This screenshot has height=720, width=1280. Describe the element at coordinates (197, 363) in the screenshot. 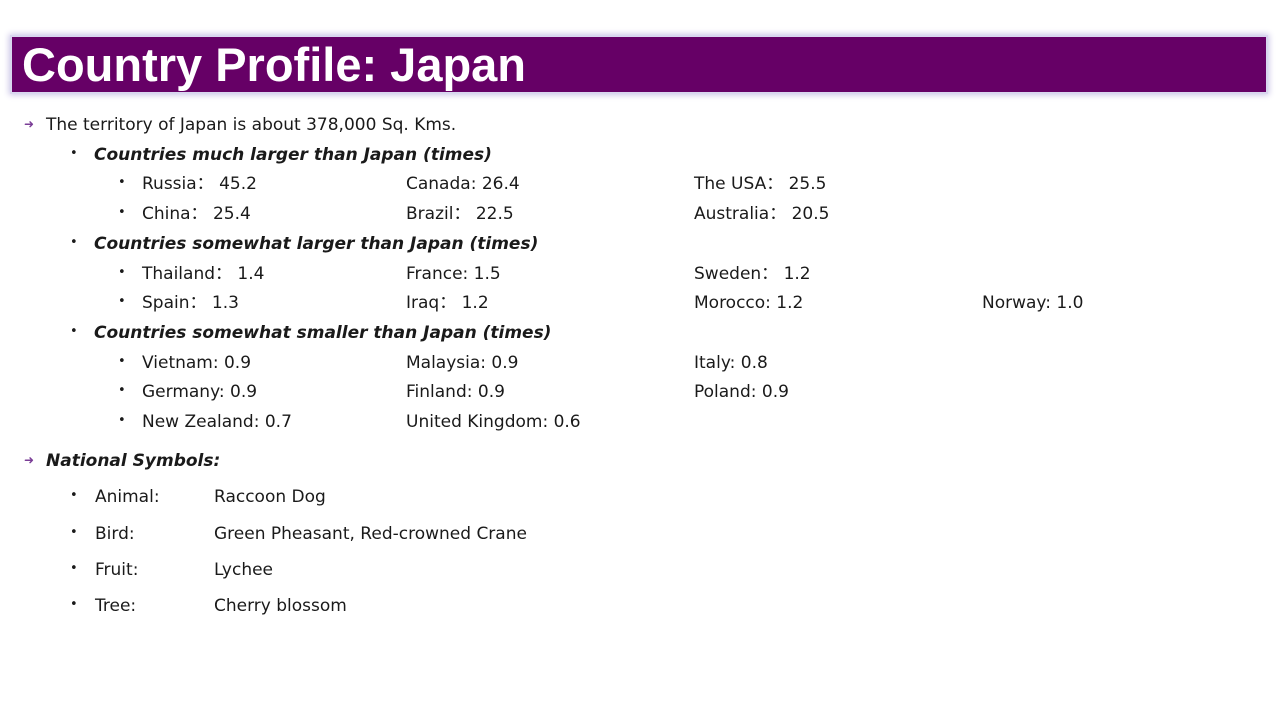

I see `country-cell: Vietnam: 0.9` at that location.